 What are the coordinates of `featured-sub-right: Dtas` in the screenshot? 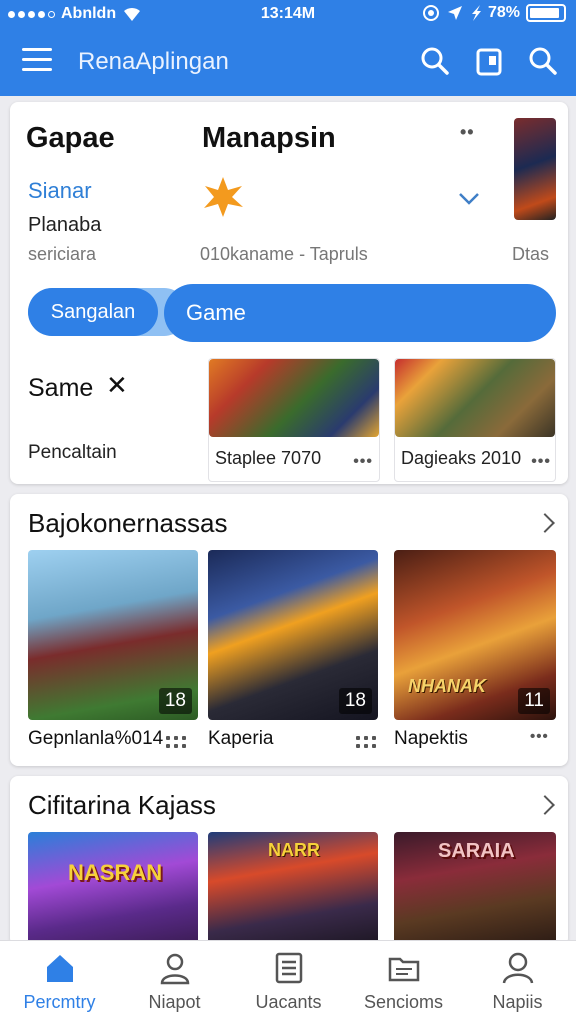 It's located at (531, 254).